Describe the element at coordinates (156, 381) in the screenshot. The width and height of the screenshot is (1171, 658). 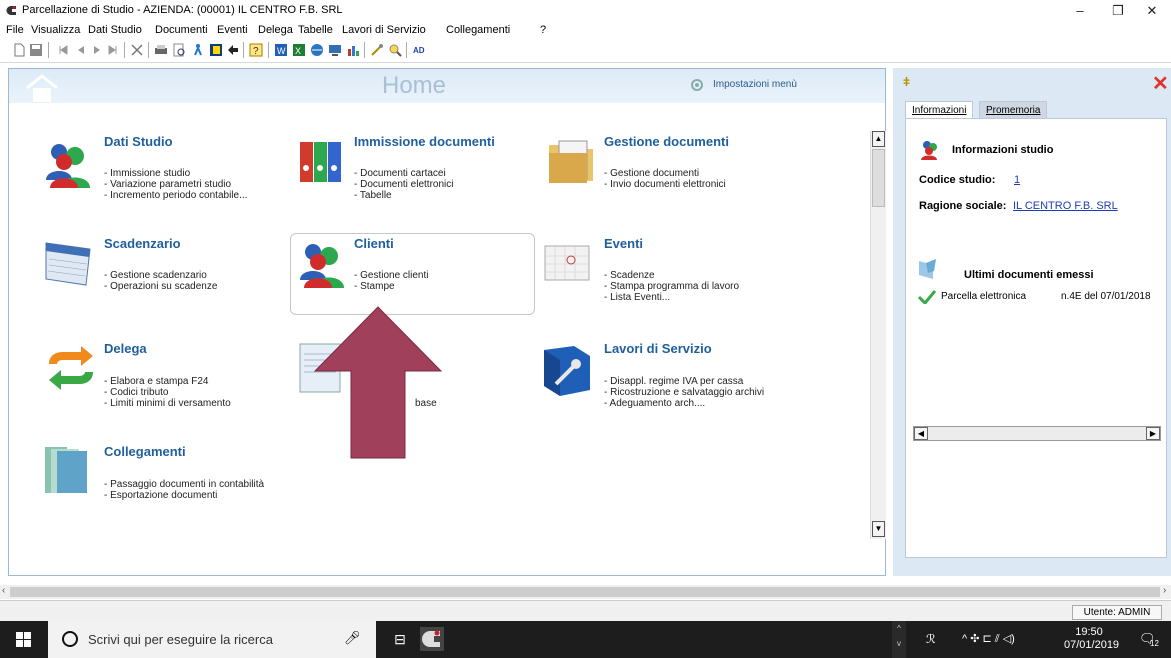
I see `item-line: - Elabora e stampa F24` at that location.